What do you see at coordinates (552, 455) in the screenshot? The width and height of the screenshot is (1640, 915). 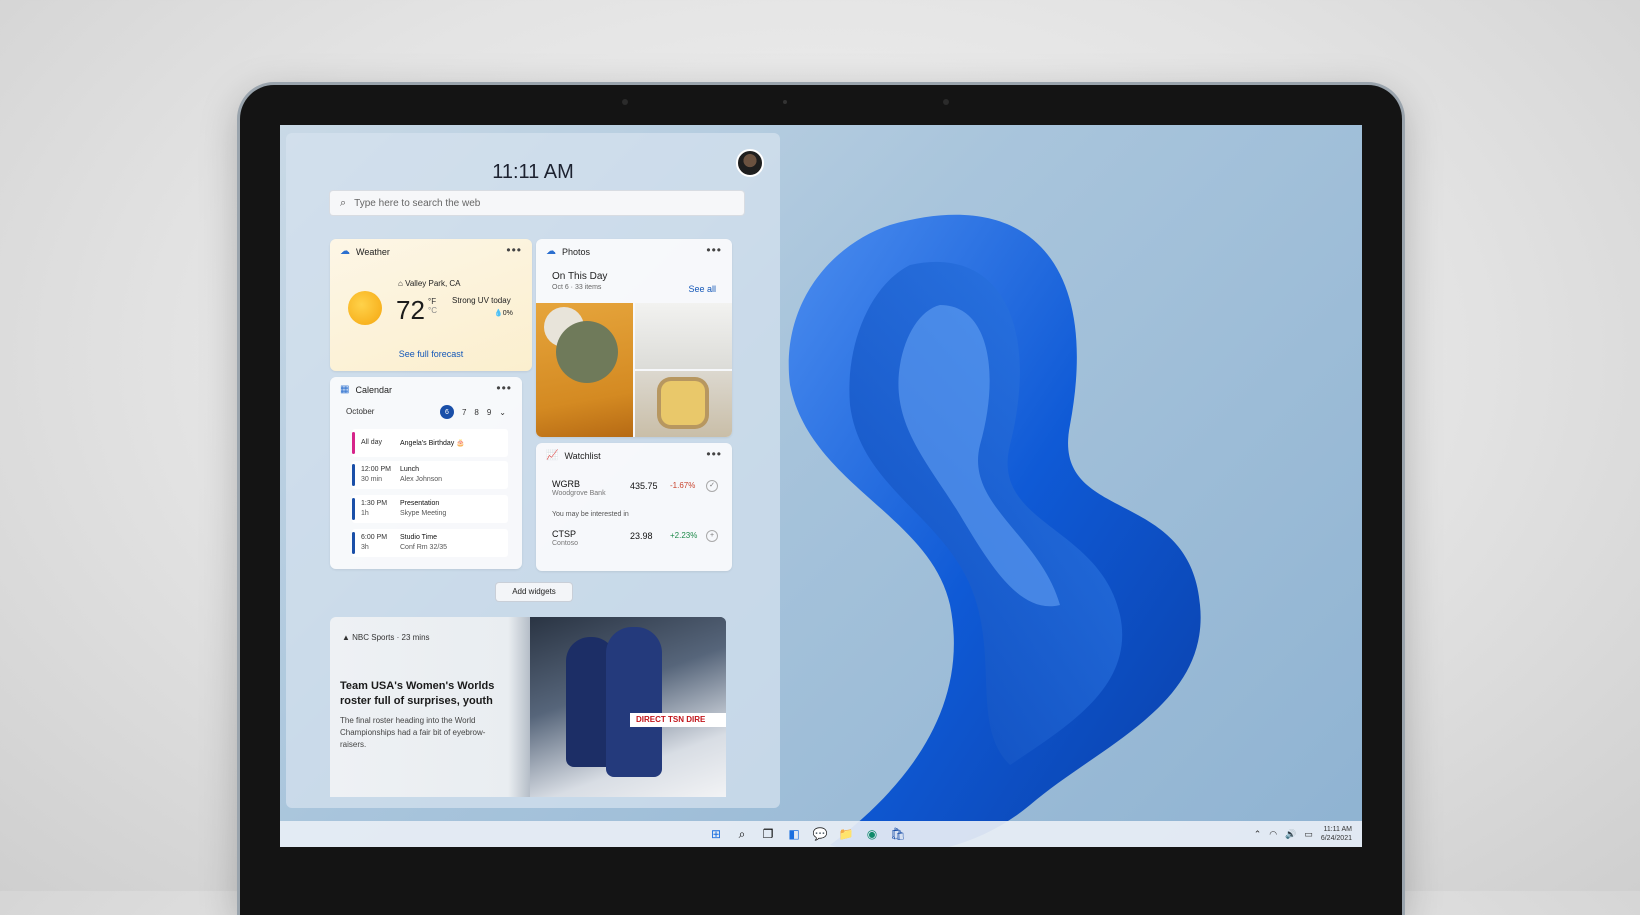 I see `stock-chart-icon: 📈` at bounding box center [552, 455].